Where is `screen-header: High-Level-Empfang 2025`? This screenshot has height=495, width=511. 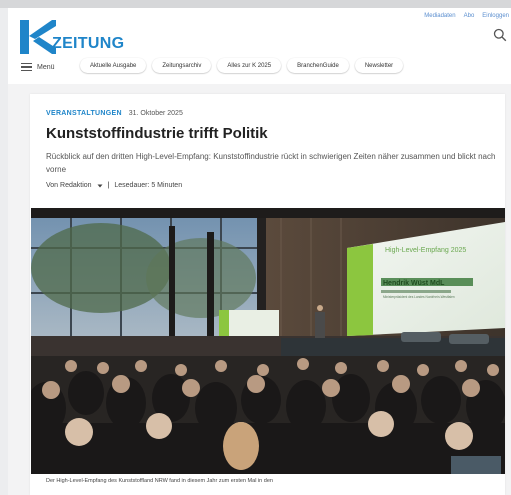 screen-header: High-Level-Empfang 2025 is located at coordinates (425, 250).